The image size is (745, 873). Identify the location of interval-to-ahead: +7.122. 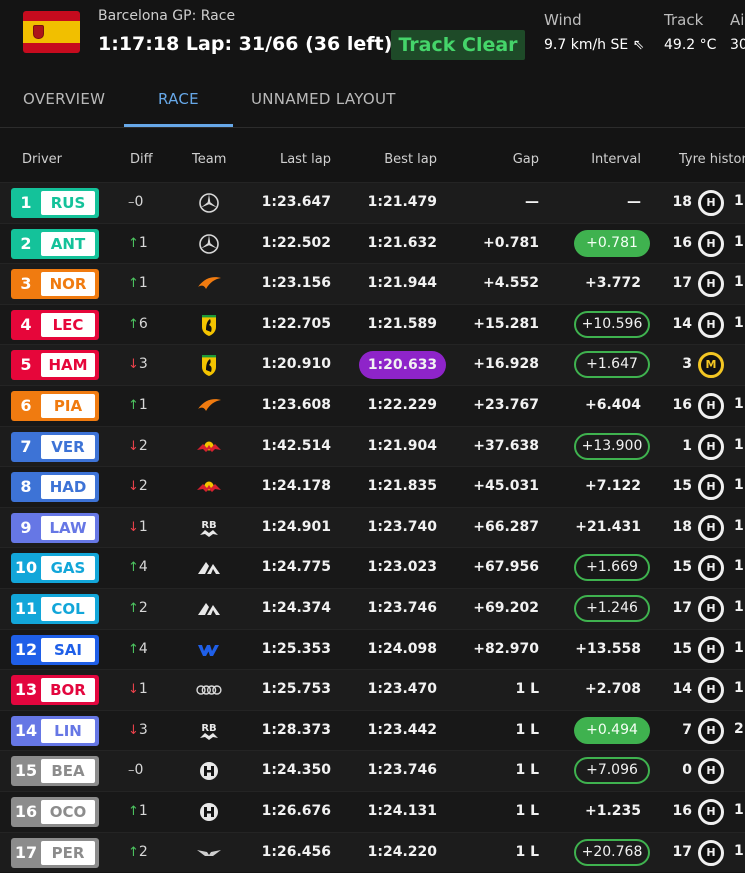
(612, 486).